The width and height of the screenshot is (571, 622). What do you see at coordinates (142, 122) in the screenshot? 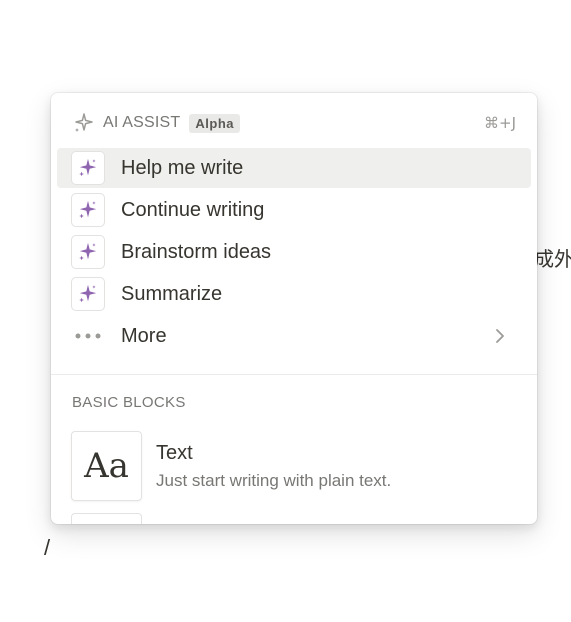
I see `ai-assist-title: AI ASSIST` at bounding box center [142, 122].